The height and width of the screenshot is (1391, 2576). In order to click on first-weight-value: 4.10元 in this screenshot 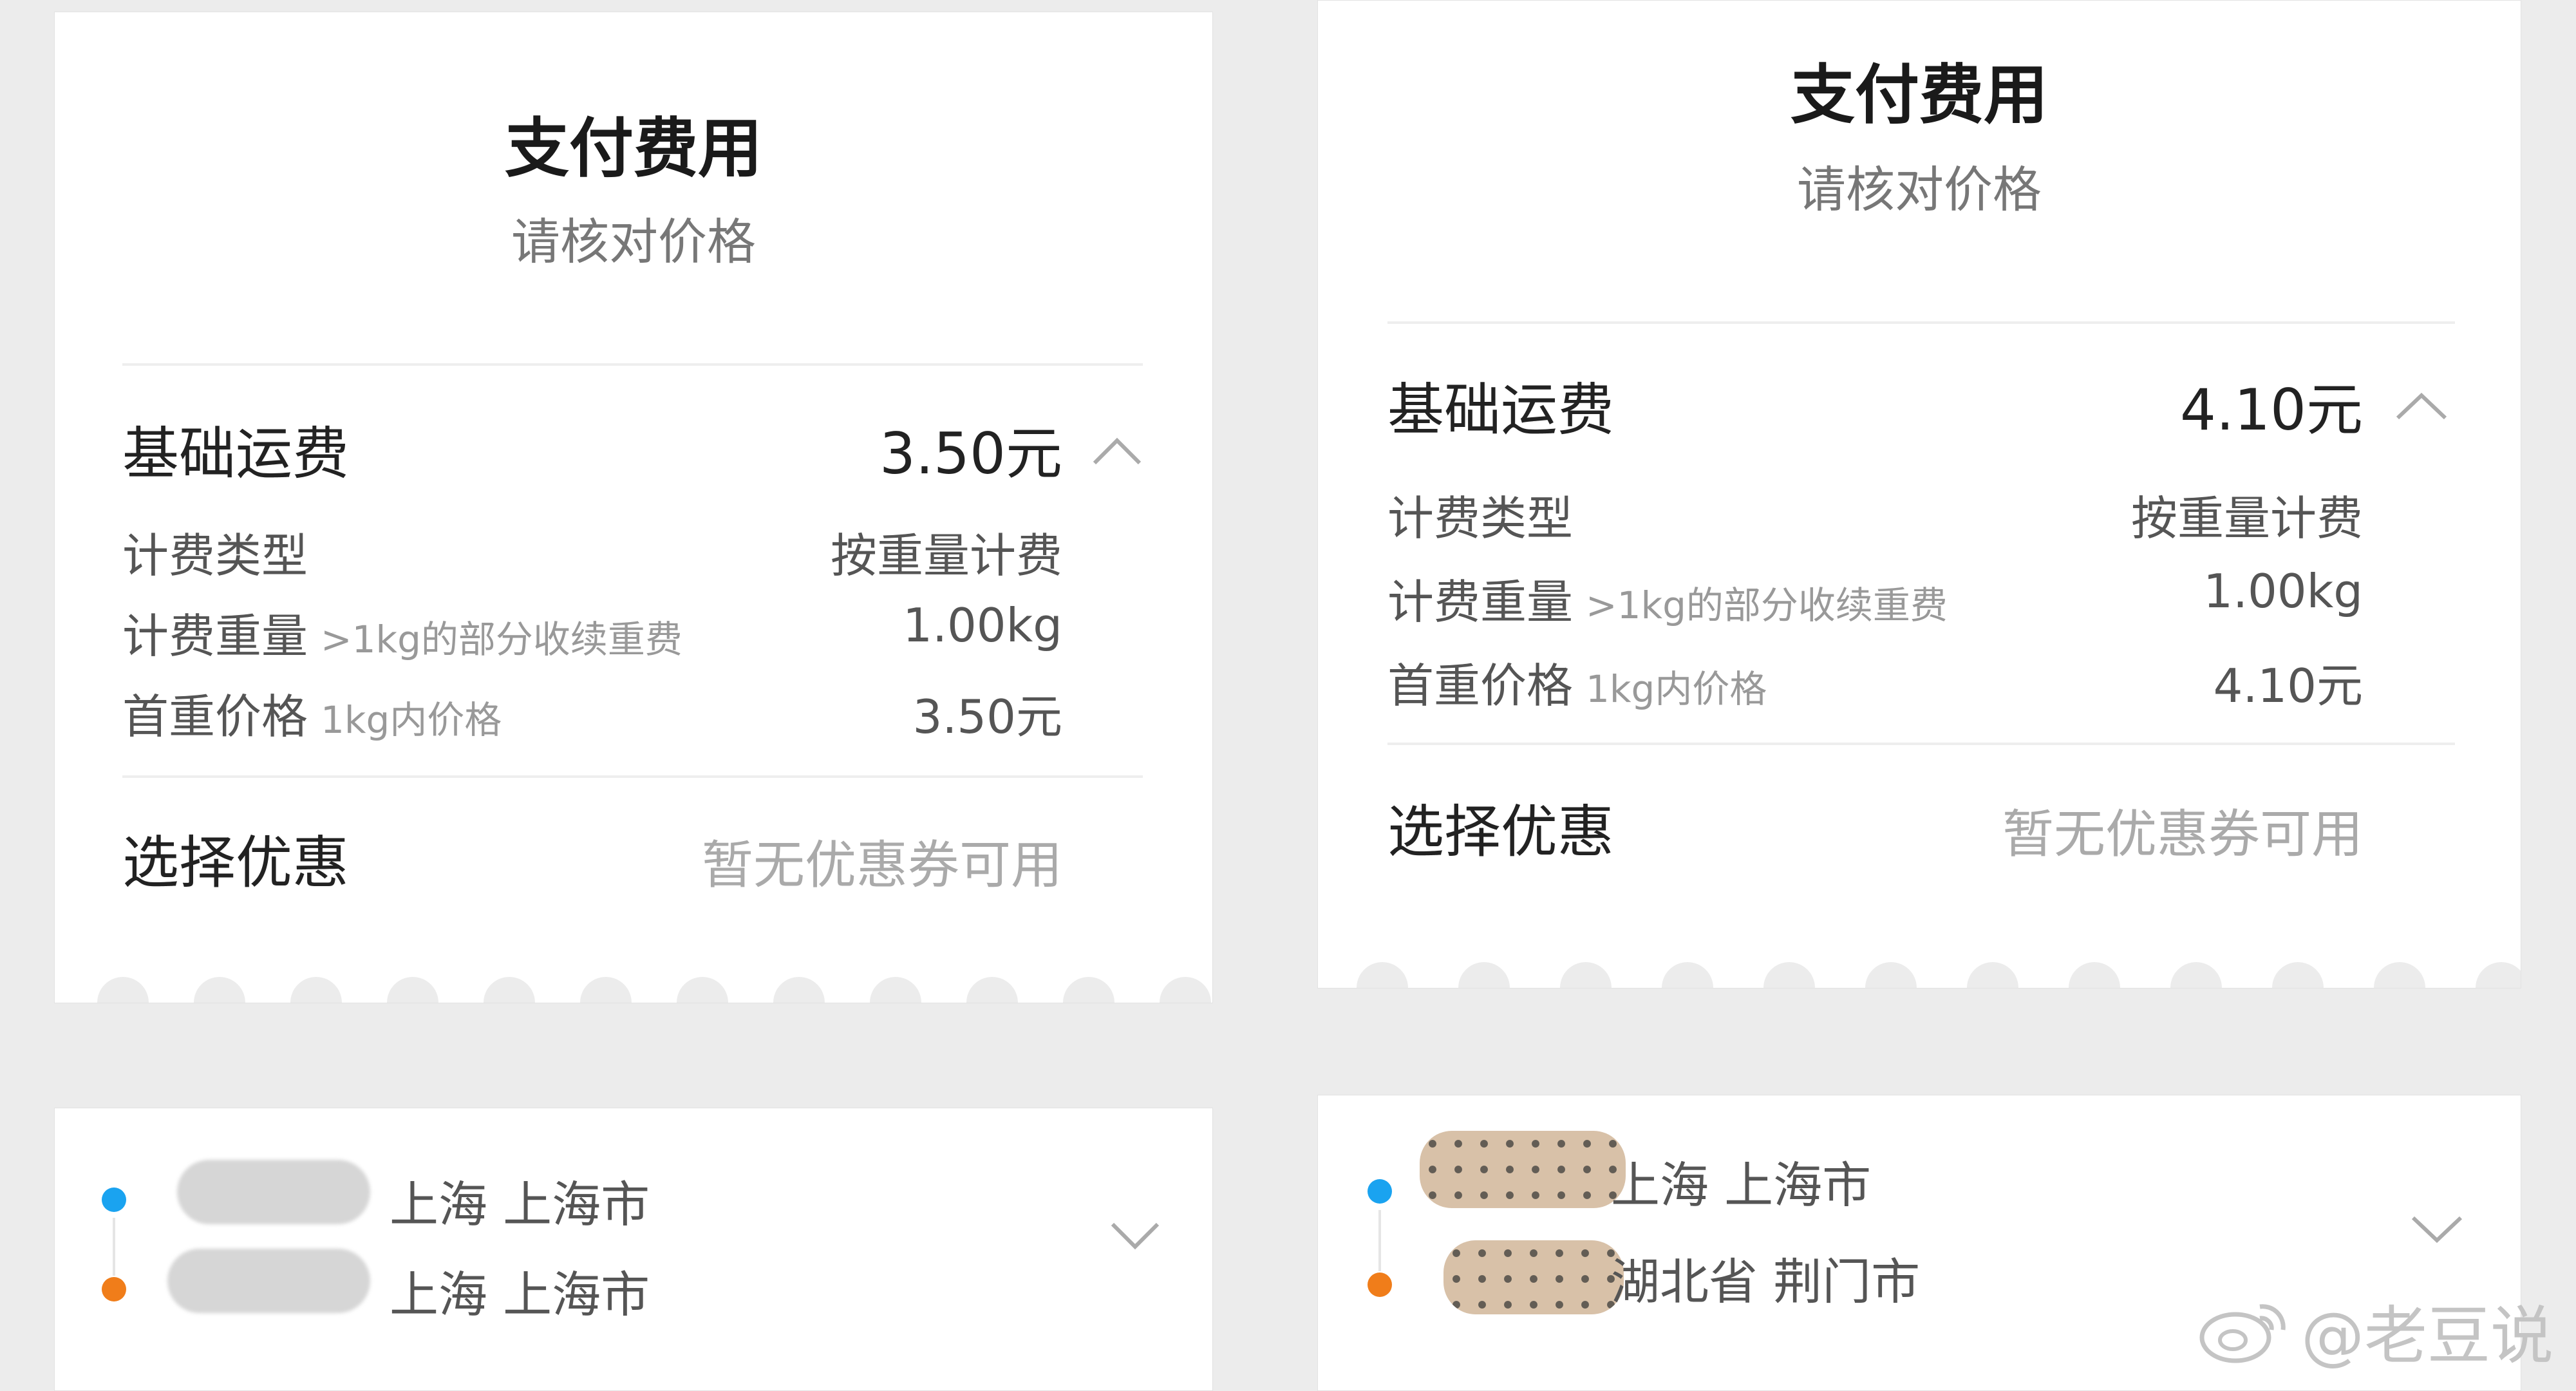, I will do `click(2288, 686)`.